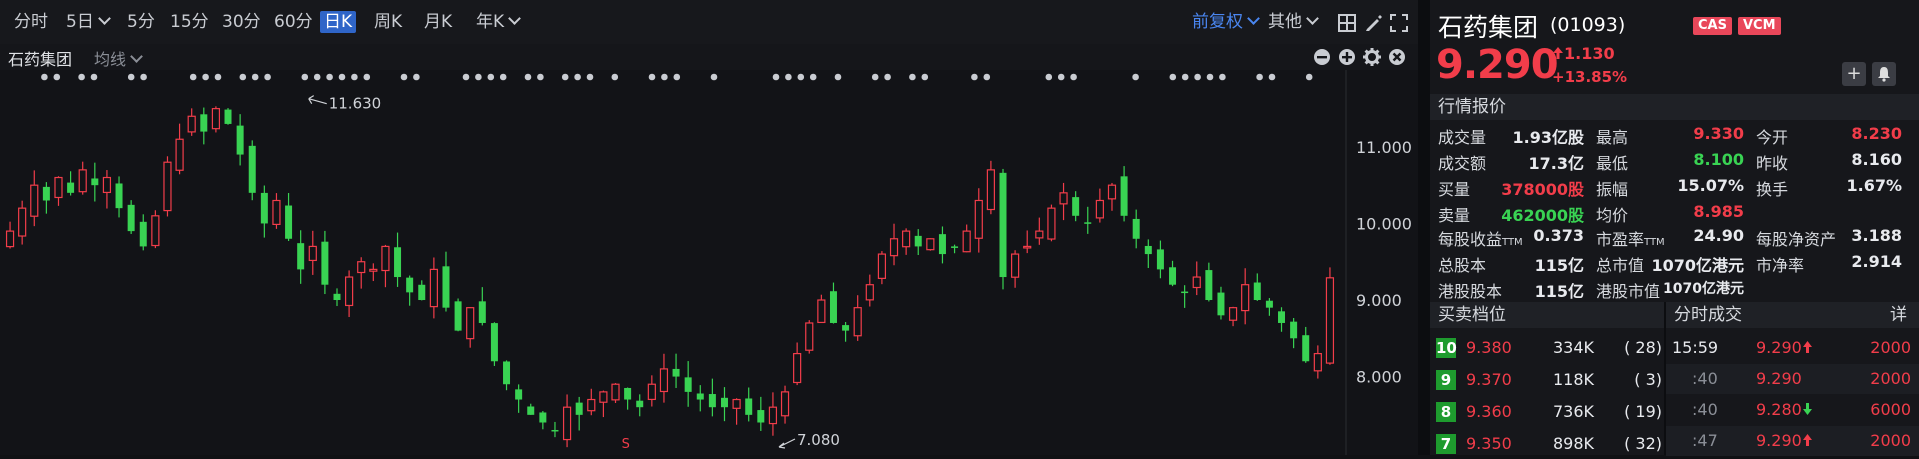 The height and width of the screenshot is (459, 1919). Describe the element at coordinates (1489, 379) in the screenshot. I see `order-price: 9.370` at that location.